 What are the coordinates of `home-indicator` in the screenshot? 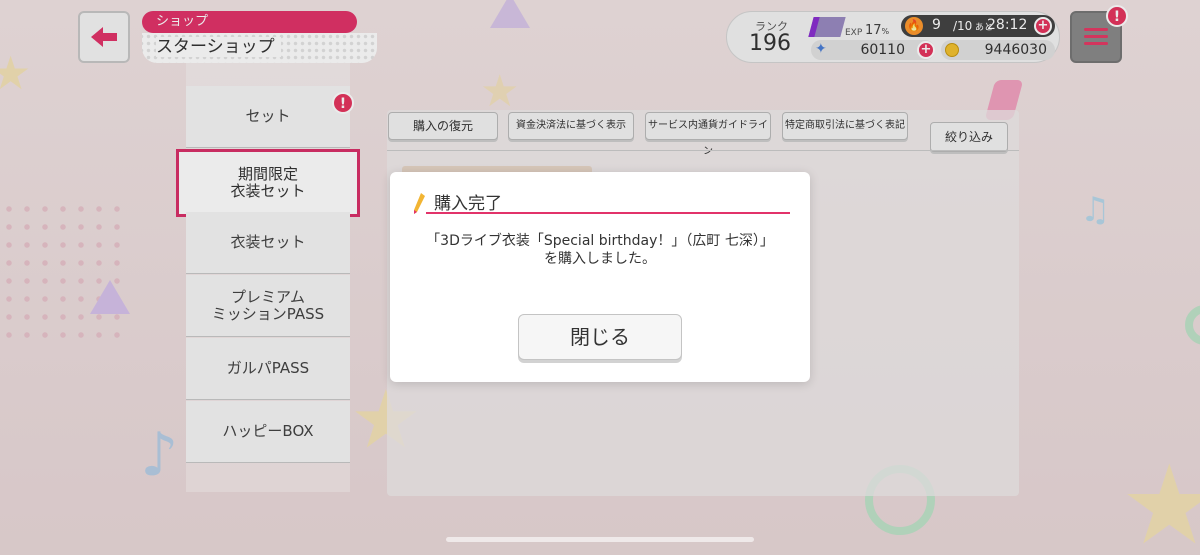 It's located at (600, 539).